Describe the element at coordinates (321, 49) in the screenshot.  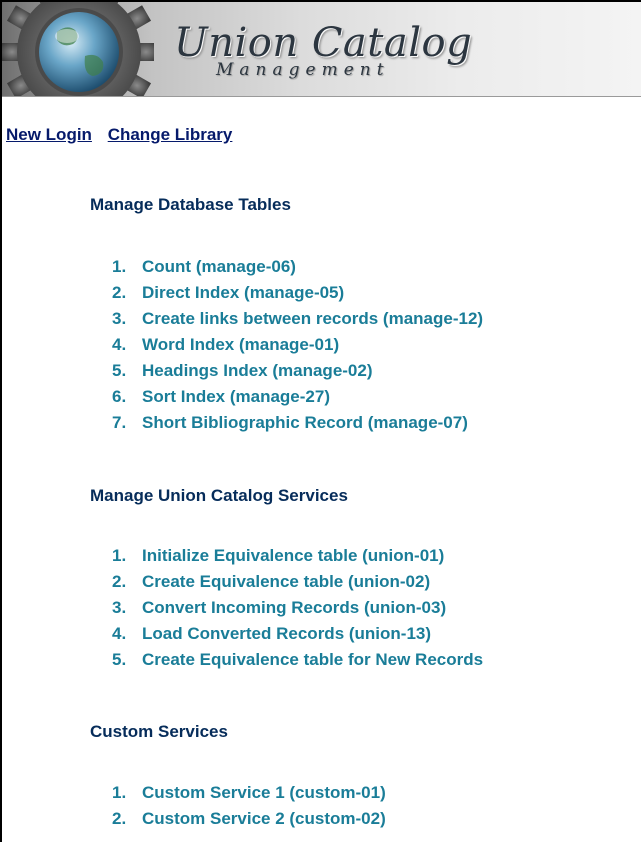
I see `header-banner: Union Catalog Management` at that location.